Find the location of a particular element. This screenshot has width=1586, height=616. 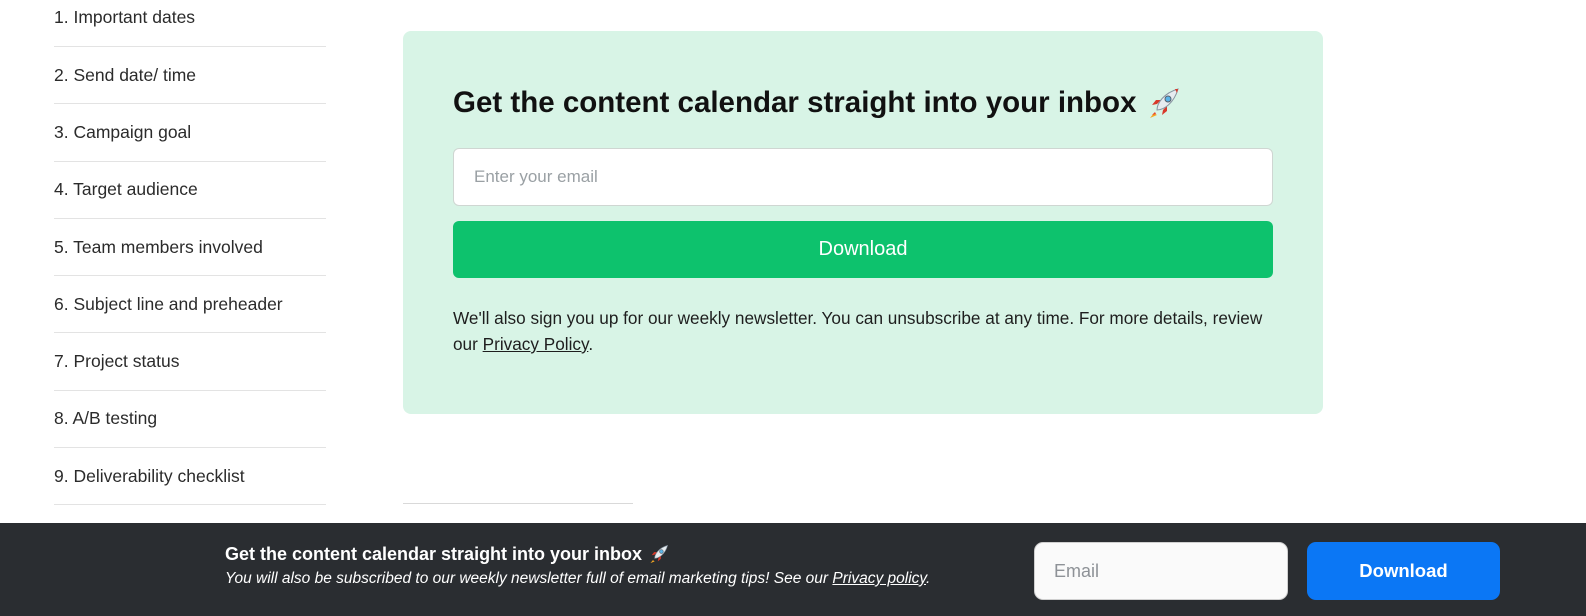

toc-item-deliverability-checklist: 9. Deliverability checklist is located at coordinates (190, 477).